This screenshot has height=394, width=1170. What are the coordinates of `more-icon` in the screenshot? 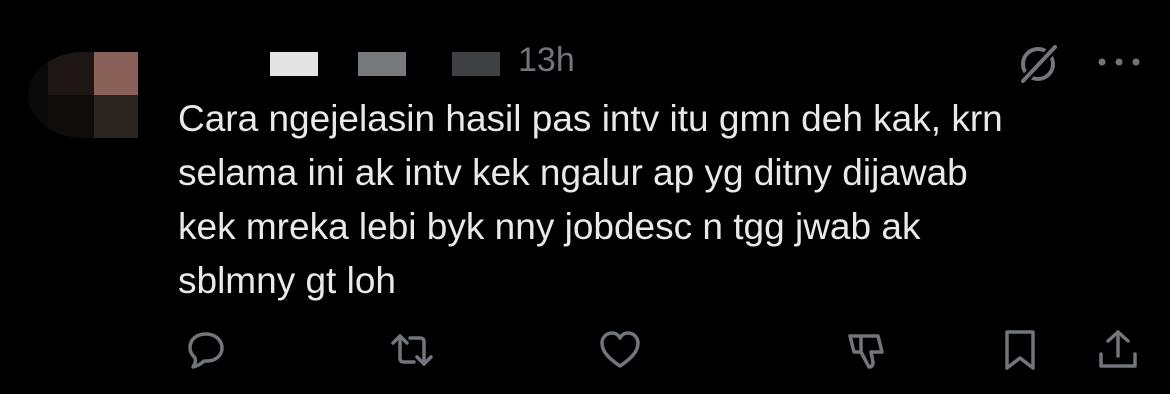 It's located at (1119, 62).